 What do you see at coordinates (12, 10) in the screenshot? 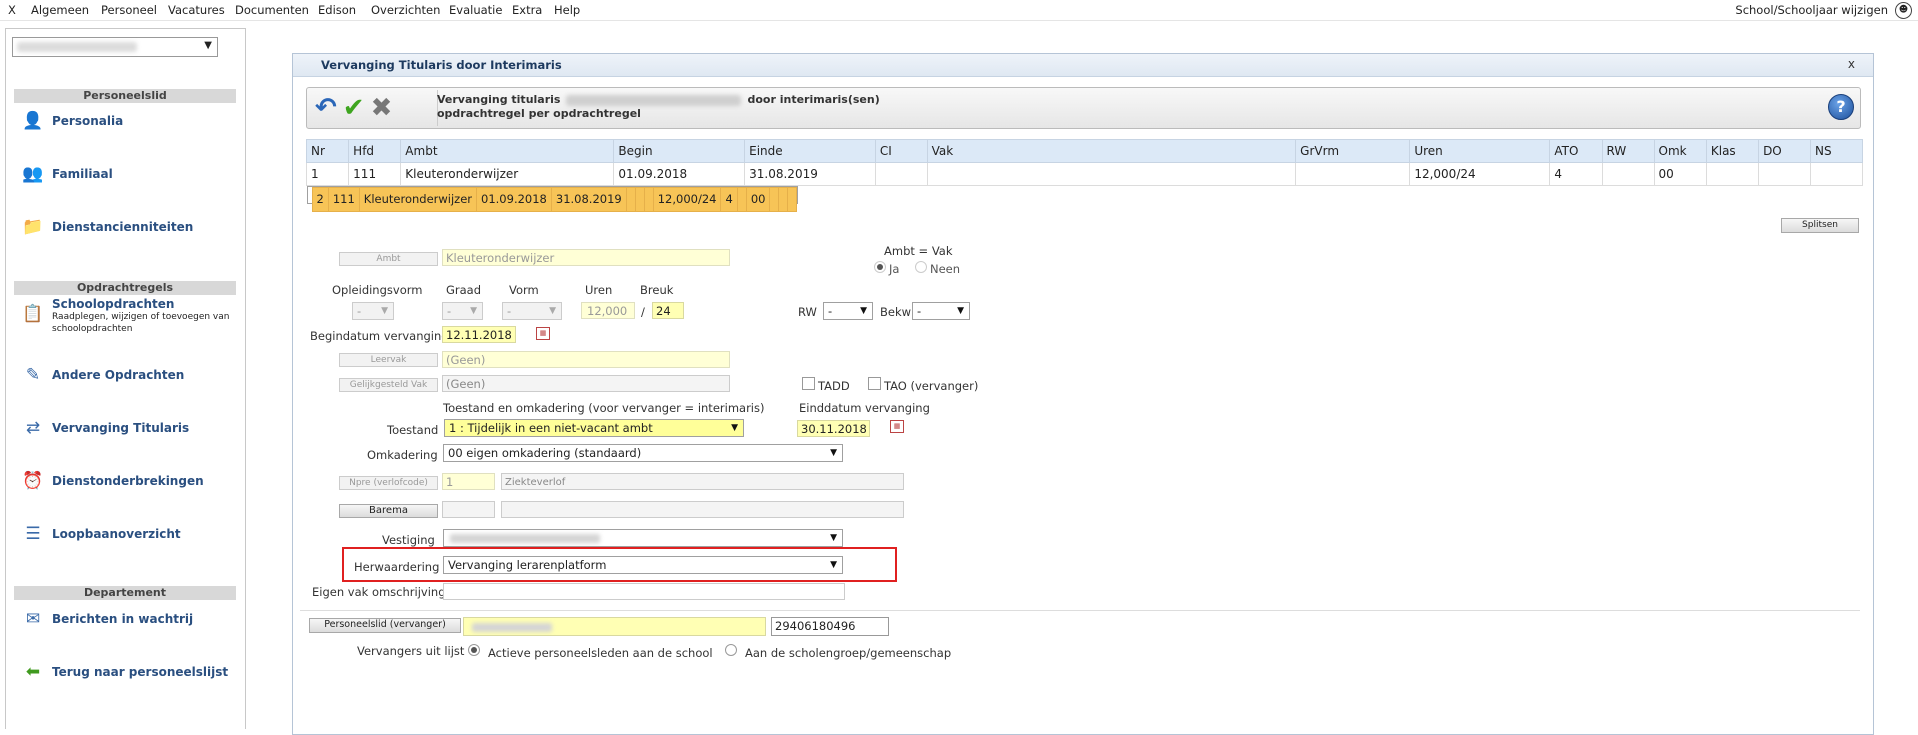
I see `menu-close: X` at bounding box center [12, 10].